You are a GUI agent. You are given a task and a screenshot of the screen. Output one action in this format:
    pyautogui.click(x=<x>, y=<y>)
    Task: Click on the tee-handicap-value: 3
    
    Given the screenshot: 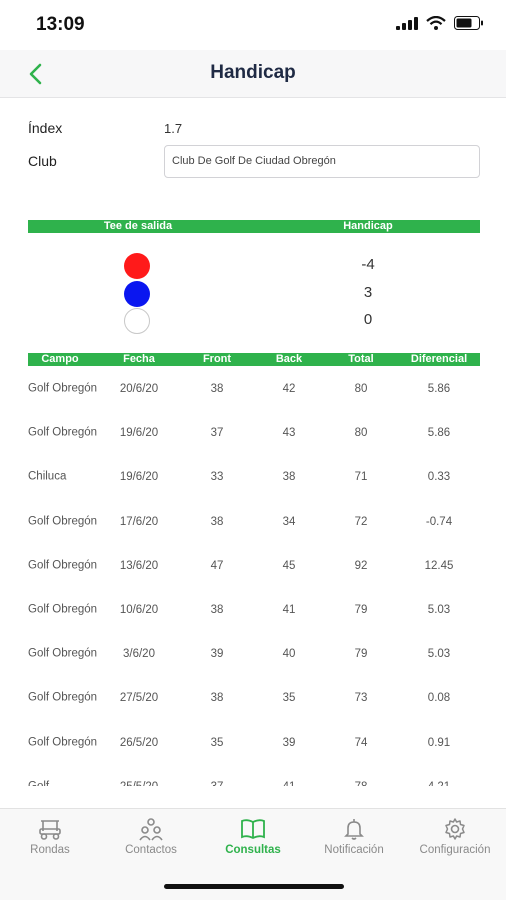 What is the action you would take?
    pyautogui.click(x=368, y=292)
    